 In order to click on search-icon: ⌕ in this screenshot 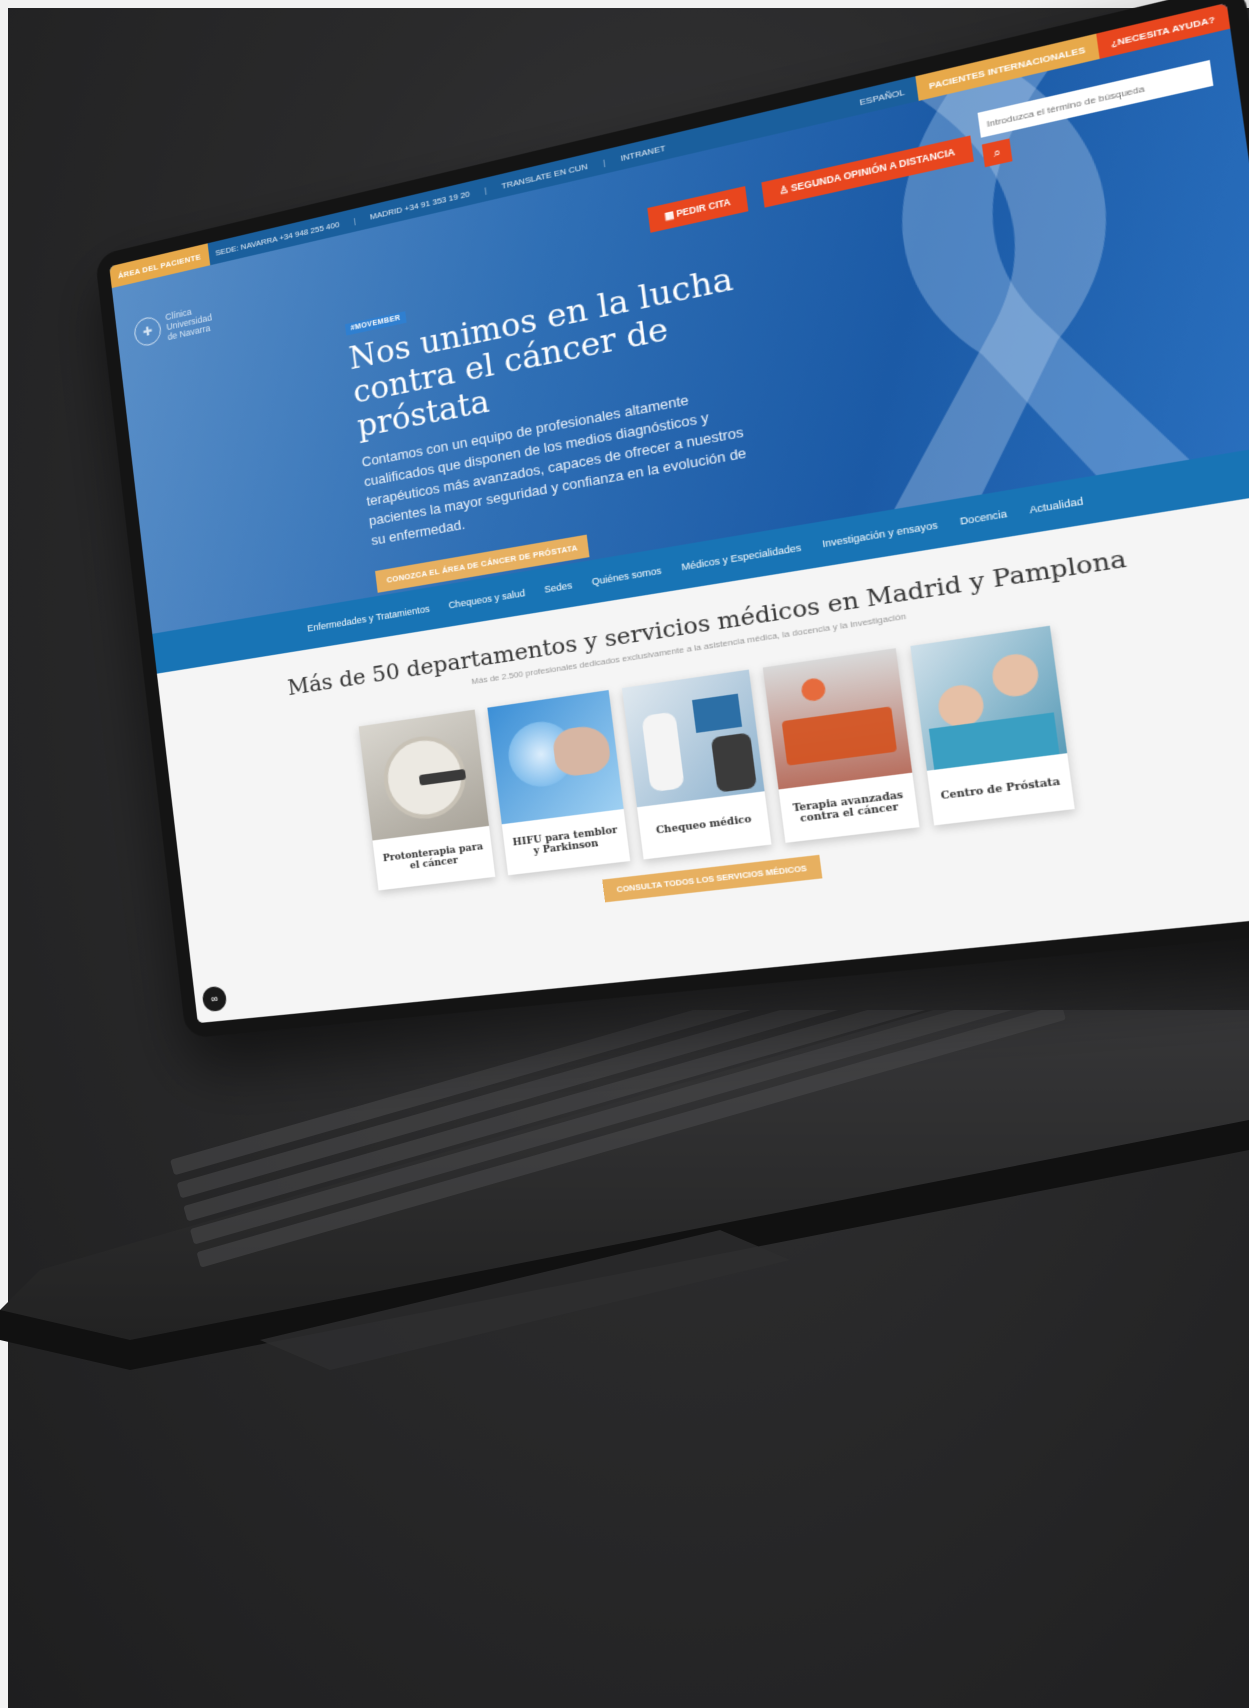, I will do `click(997, 153)`.